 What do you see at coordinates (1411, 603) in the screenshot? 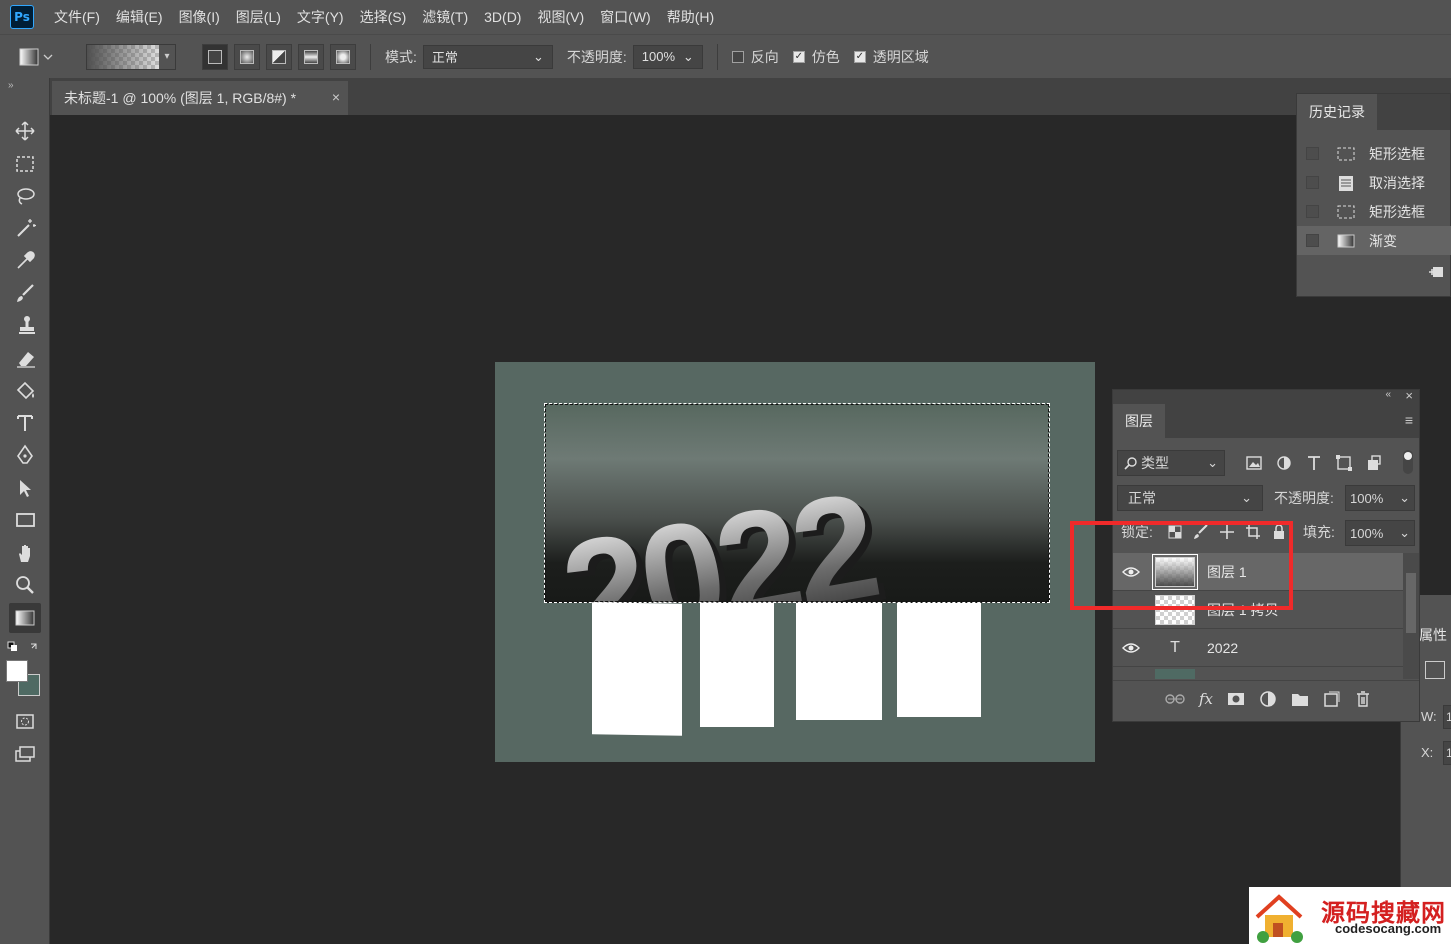
I see `scroll-thumb` at bounding box center [1411, 603].